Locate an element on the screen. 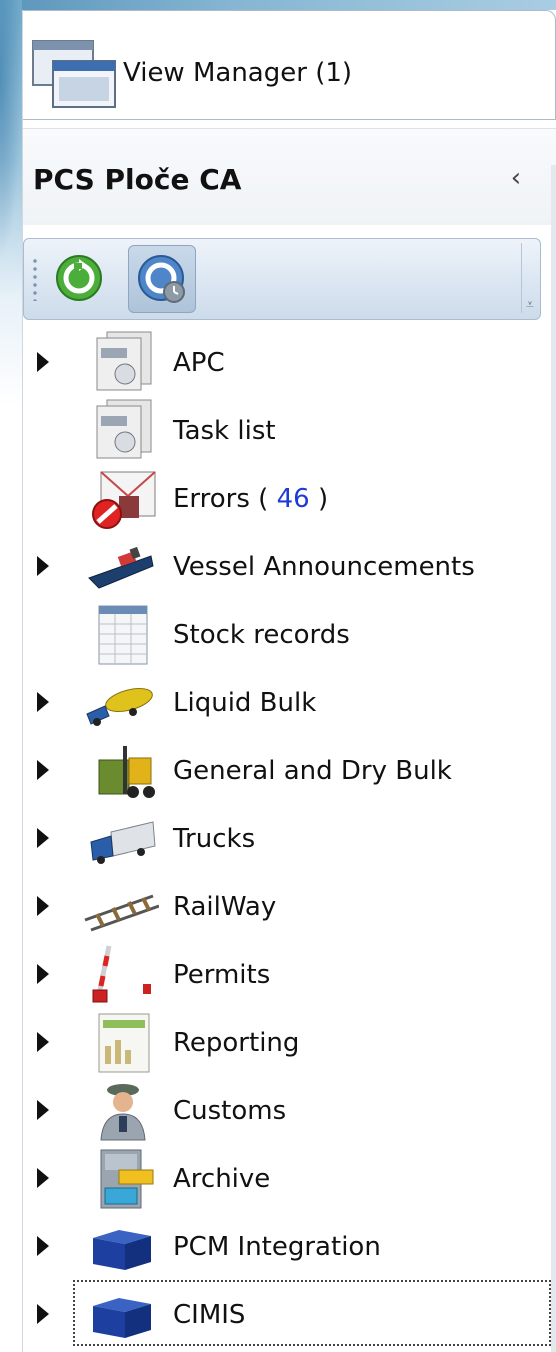  tree-item-label: Trucks is located at coordinates (214, 839).